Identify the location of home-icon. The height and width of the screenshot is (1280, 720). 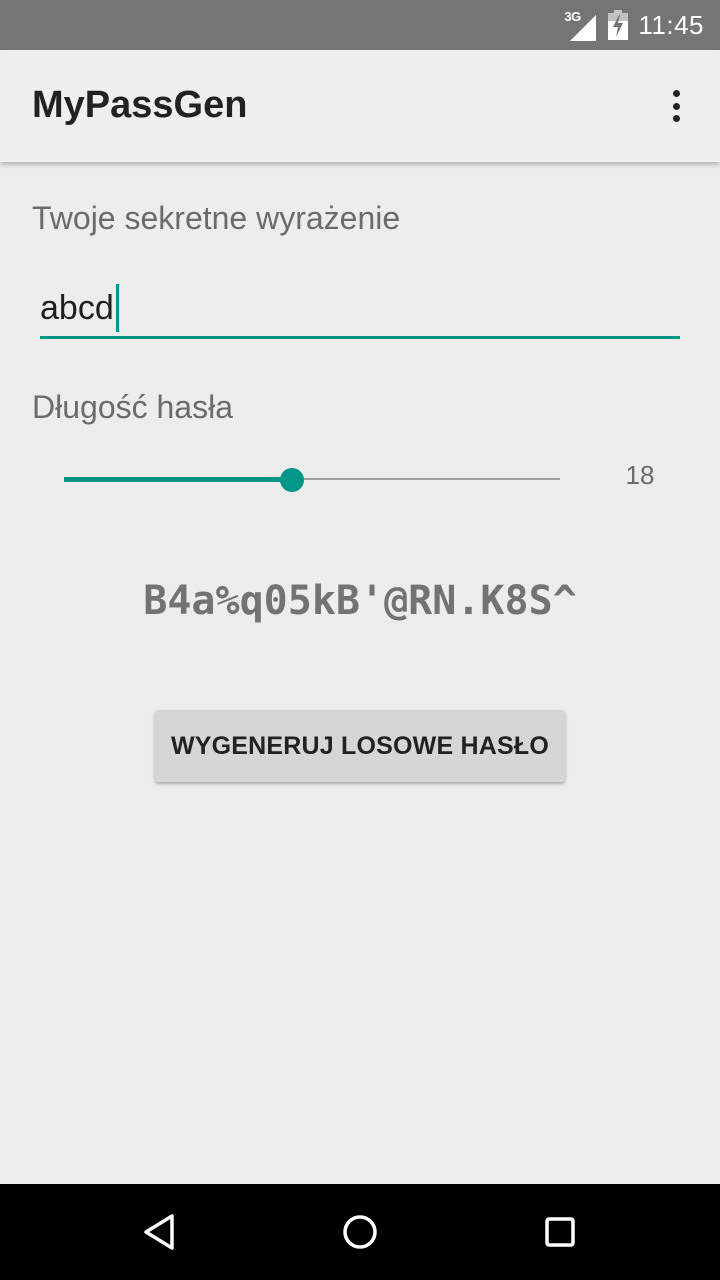
(360, 1232).